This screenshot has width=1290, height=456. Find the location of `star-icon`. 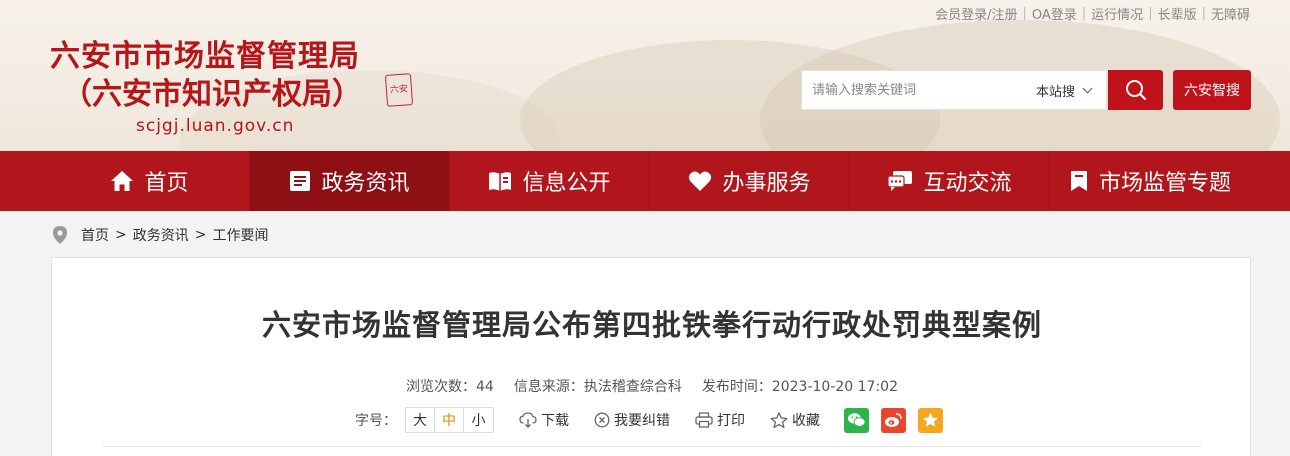

star-icon is located at coordinates (779, 419).